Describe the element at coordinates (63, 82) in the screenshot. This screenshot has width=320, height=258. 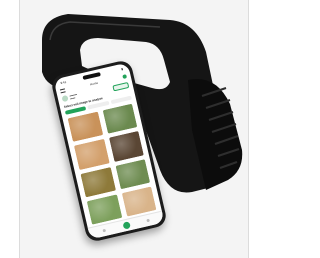
I see `status-time: 9:41` at that location.